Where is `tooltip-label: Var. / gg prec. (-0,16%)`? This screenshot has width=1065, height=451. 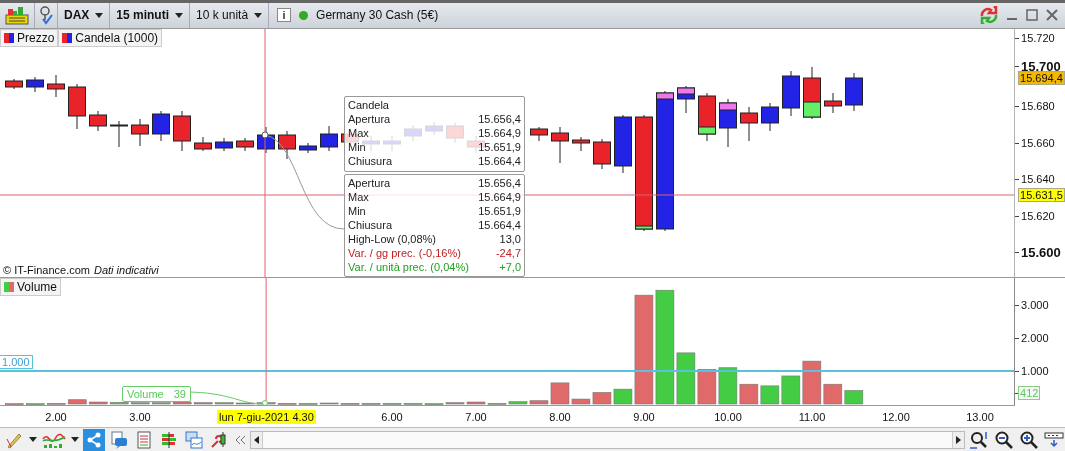
tooltip-label: Var. / gg prec. (-0,16%) is located at coordinates (404, 252).